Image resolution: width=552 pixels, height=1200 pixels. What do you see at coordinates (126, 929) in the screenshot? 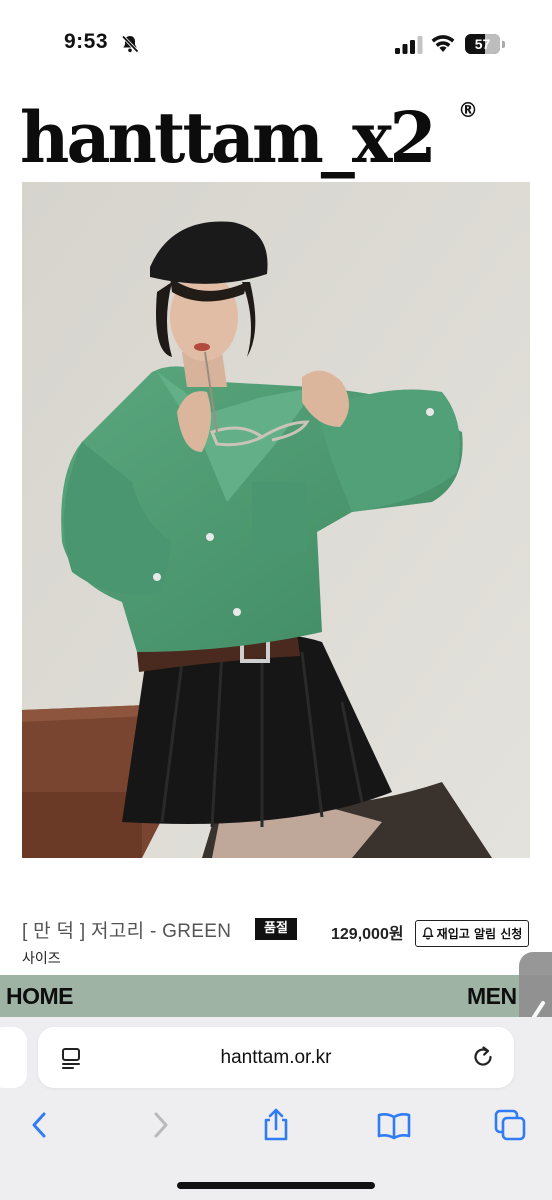
I see `product-name: [ 만 덕 ] 저고리 - GREEN` at bounding box center [126, 929].